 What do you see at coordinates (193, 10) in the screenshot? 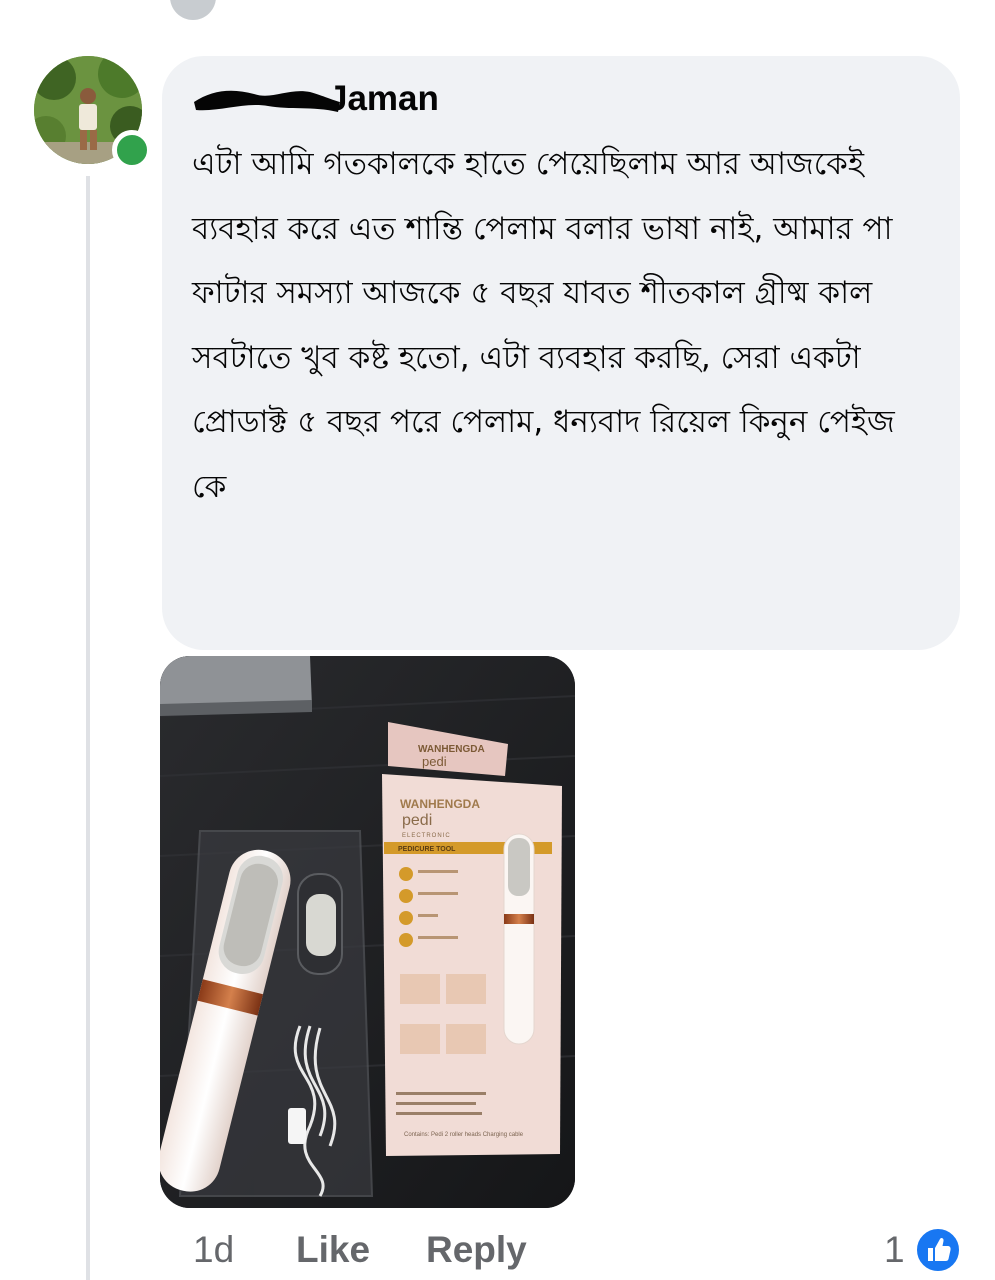
I see `previous-comment-avatar` at bounding box center [193, 10].